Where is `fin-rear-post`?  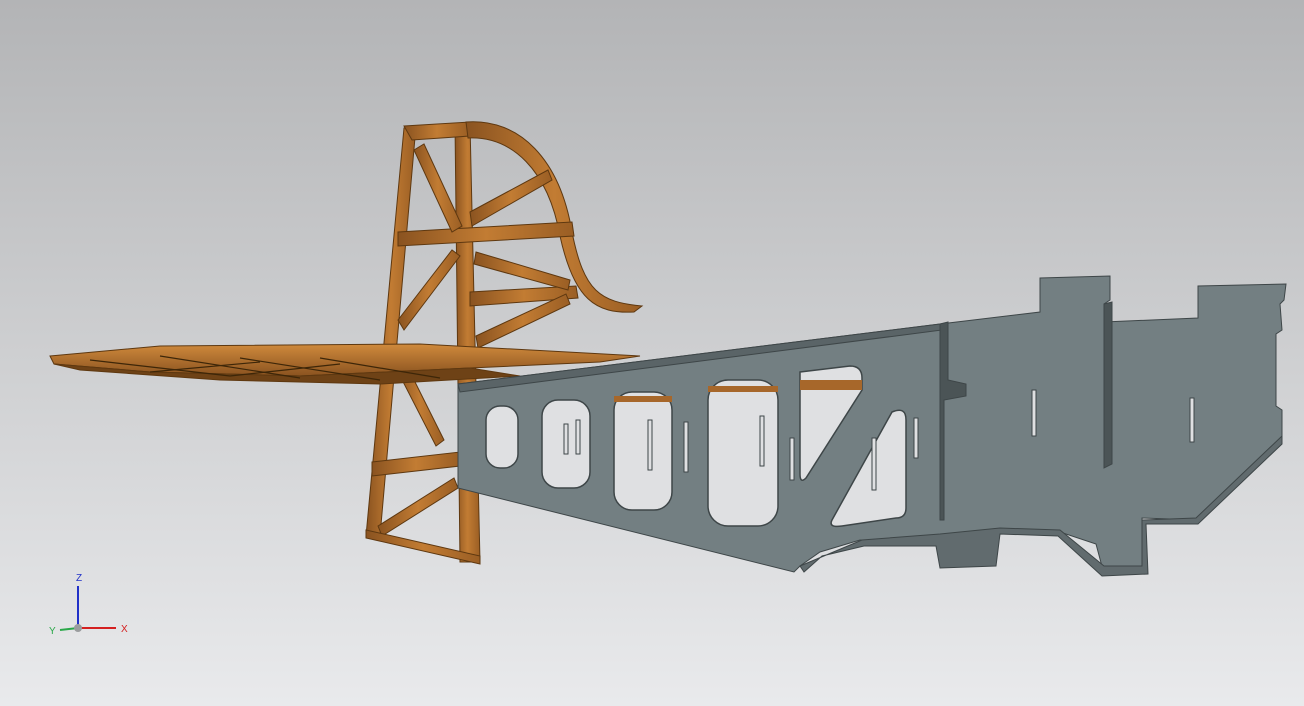 fin-rear-post is located at coordinates (467, 343).